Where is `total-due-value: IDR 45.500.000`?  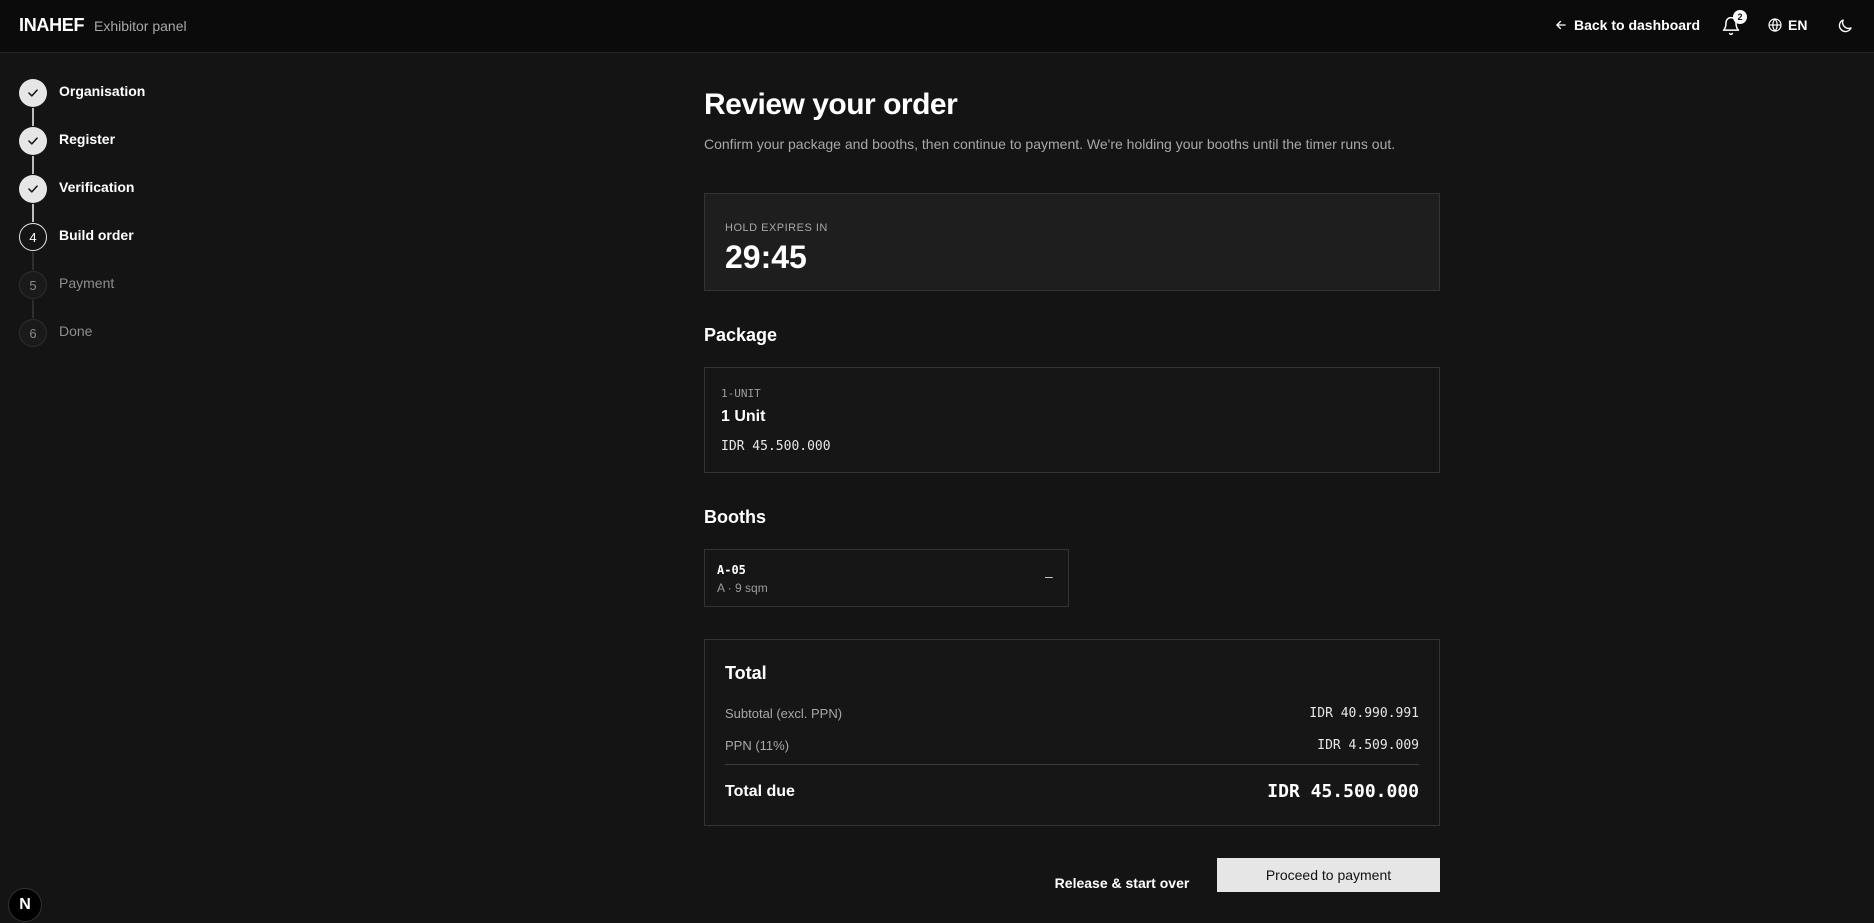 total-due-value: IDR 45.500.000 is located at coordinates (1343, 791).